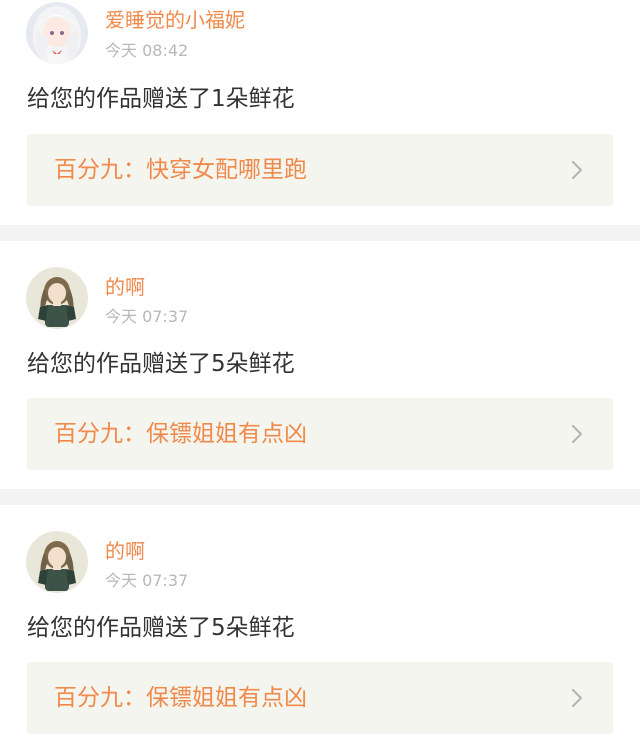  What do you see at coordinates (161, 99) in the screenshot?
I see `gift-message: 给您的作品赠送了1朵鲜花` at bounding box center [161, 99].